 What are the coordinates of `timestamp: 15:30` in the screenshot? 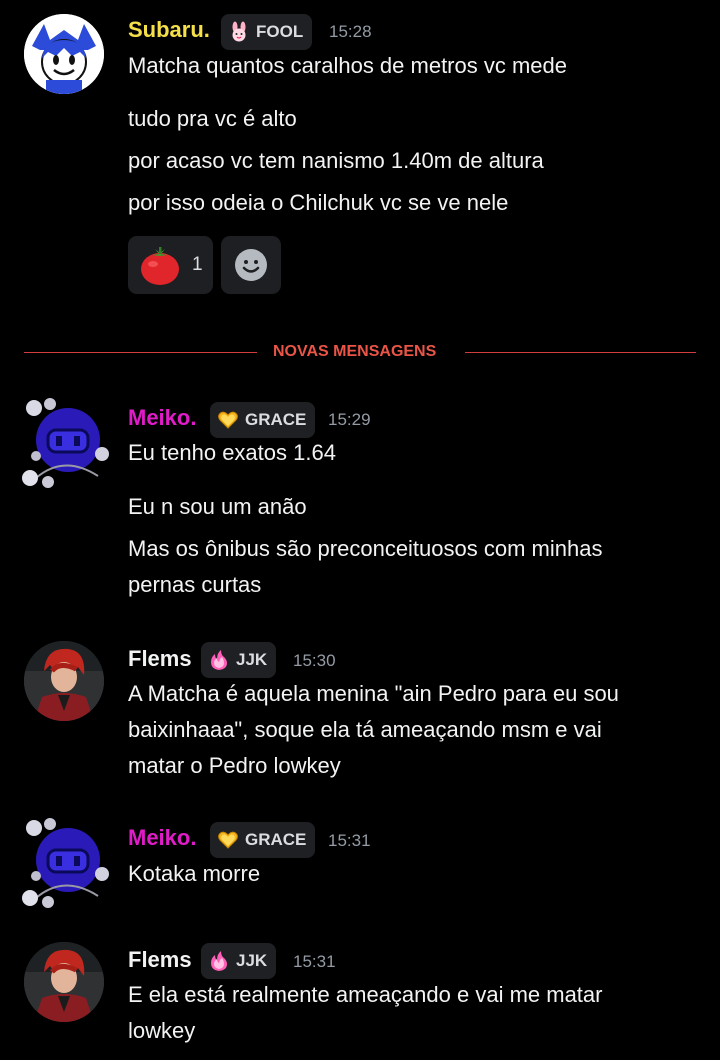 It's located at (314, 660).